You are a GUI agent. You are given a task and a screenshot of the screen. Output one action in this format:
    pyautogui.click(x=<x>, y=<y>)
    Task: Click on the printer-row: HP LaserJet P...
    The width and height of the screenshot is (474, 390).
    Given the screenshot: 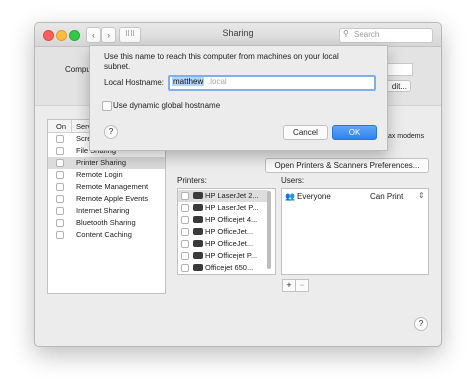 What is the action you would take?
    pyautogui.click(x=223, y=208)
    